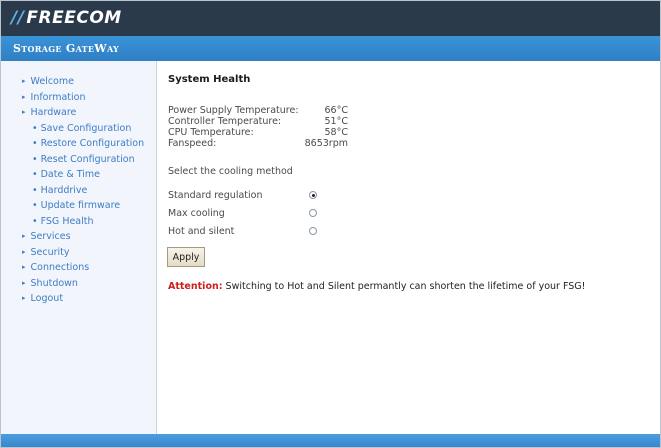 Image resolution: width=661 pixels, height=448 pixels. I want to click on sidebar-item-label: Services, so click(50, 236).